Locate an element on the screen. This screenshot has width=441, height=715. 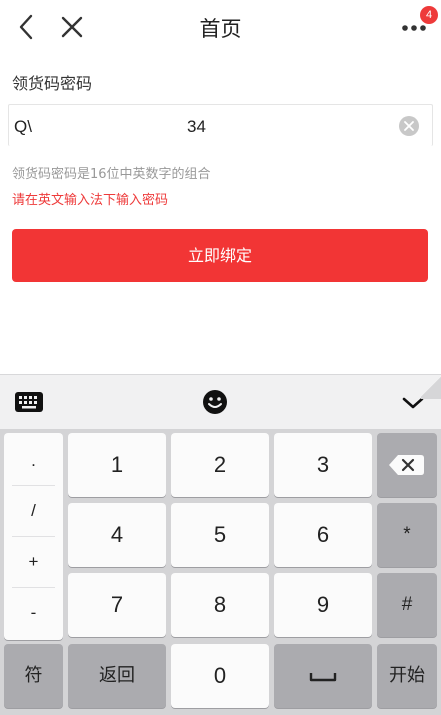
bind-now-button: 立即绑定 is located at coordinates (220, 255).